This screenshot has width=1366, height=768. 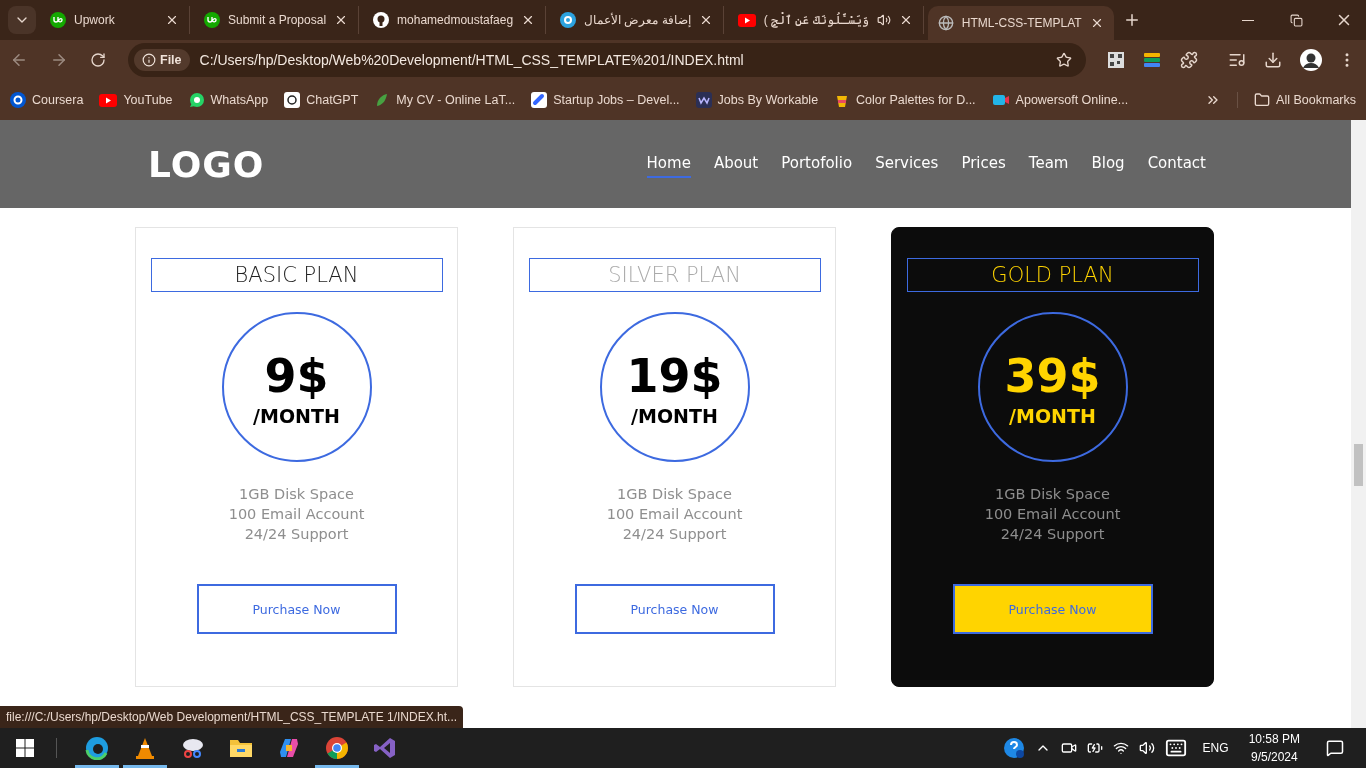 I want to click on browser-tab: إضافة معرض الأعمال, so click(x=637, y=20).